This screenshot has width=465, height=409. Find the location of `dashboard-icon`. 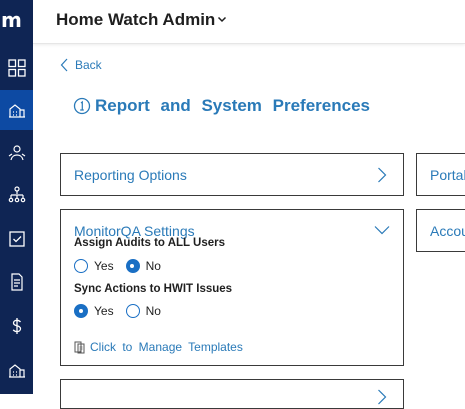

dashboard-icon is located at coordinates (16, 68).